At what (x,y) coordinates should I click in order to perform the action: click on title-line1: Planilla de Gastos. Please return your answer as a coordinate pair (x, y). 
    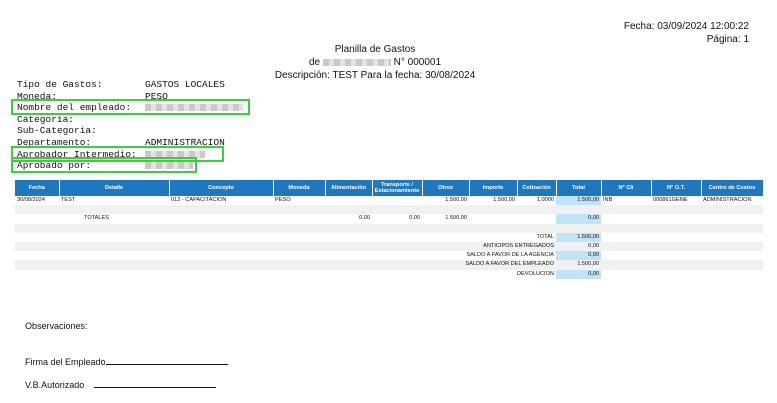
    Looking at the image, I should click on (375, 49).